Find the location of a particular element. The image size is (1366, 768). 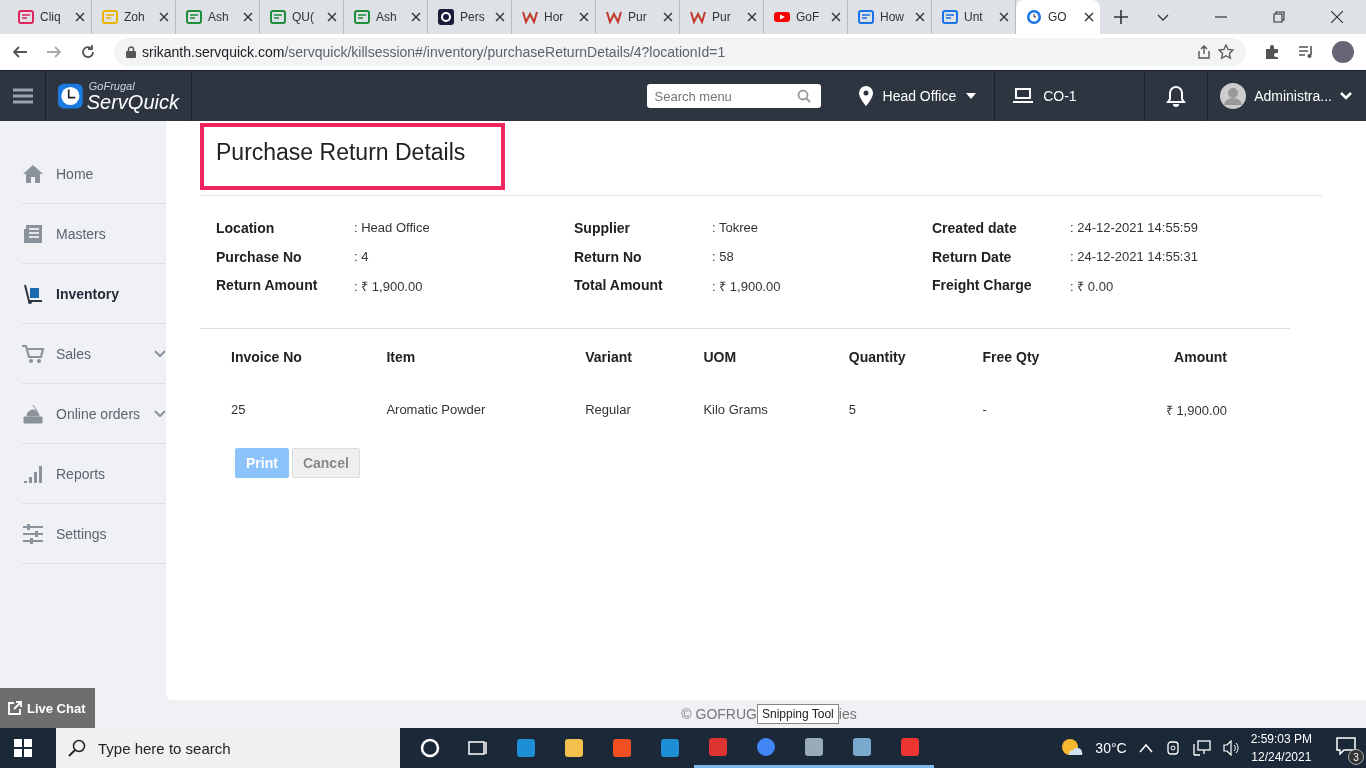

field-label: Supplier is located at coordinates (602, 229).